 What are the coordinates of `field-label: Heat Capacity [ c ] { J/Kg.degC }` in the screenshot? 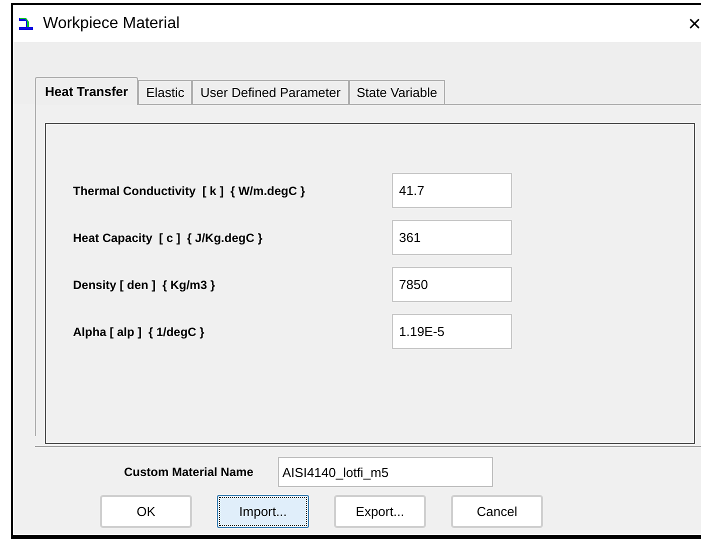 It's located at (168, 238).